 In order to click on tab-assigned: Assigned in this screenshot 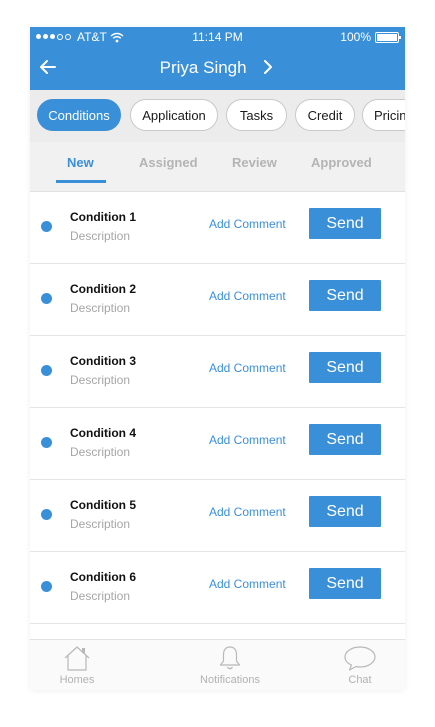, I will do `click(168, 162)`.